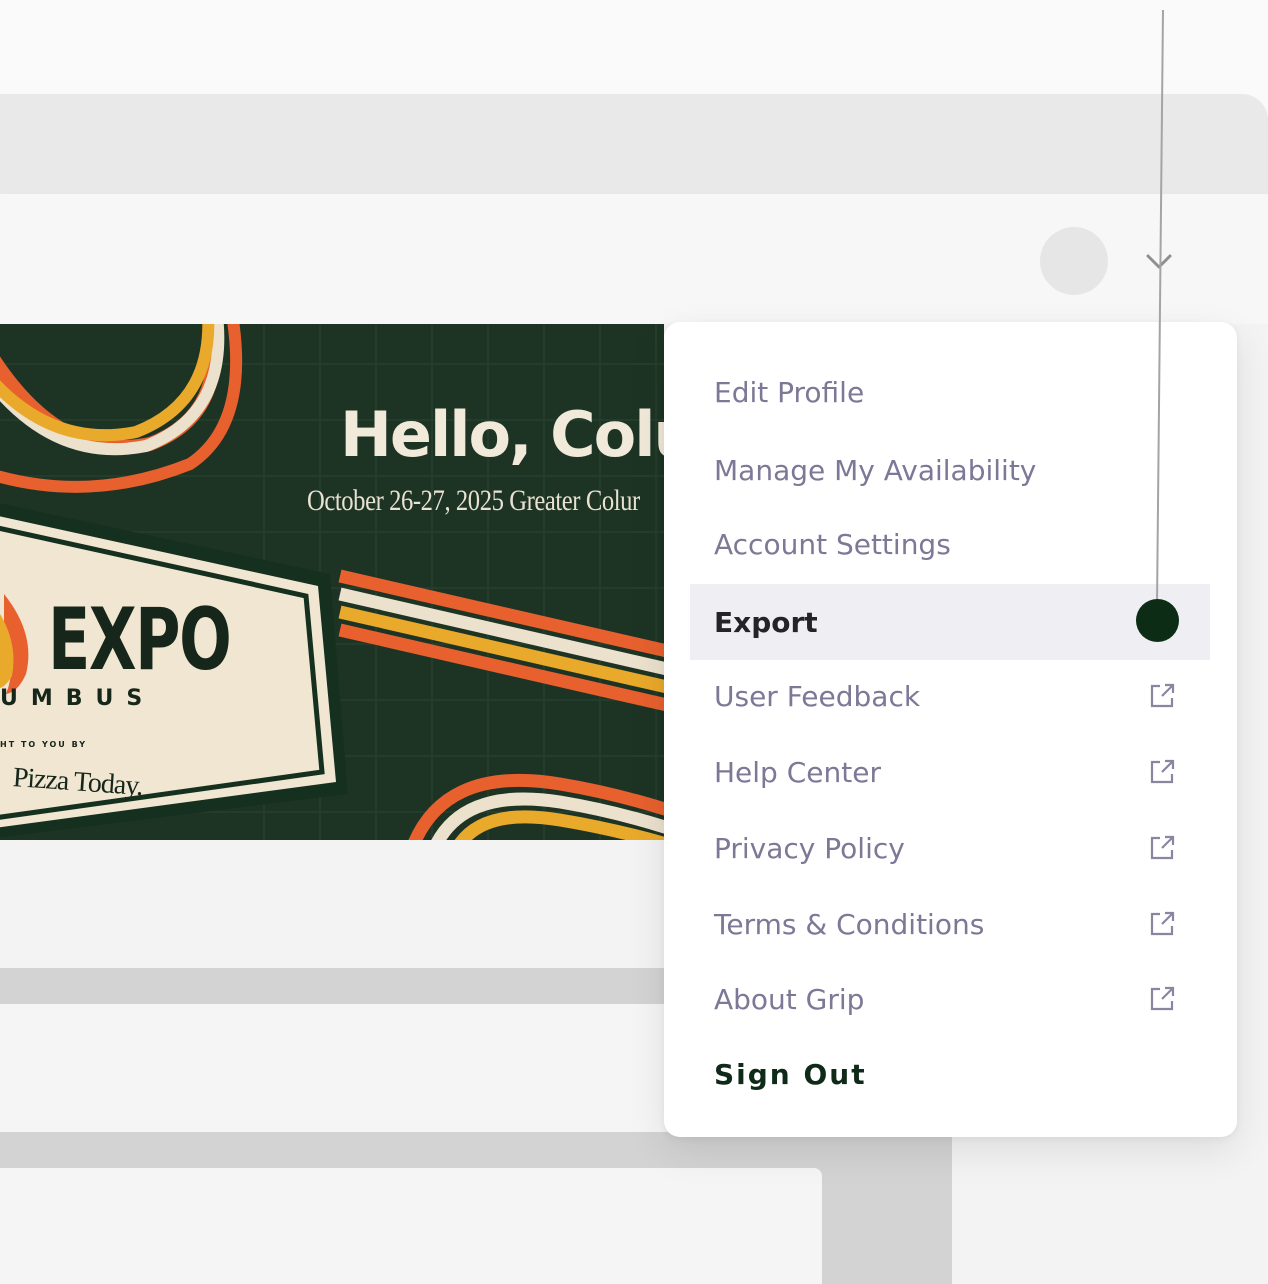 Image resolution: width=1268 pixels, height=1284 pixels. I want to click on avatar, so click(1074, 261).